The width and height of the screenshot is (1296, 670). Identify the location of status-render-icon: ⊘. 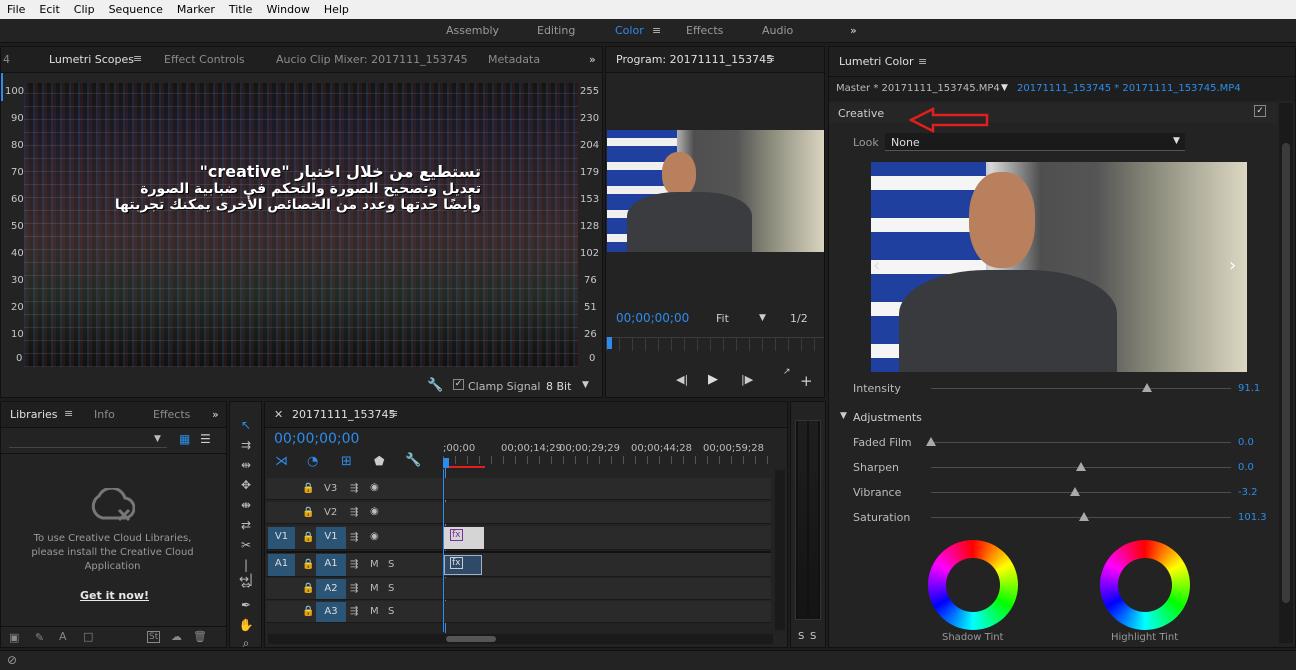
(12, 660).